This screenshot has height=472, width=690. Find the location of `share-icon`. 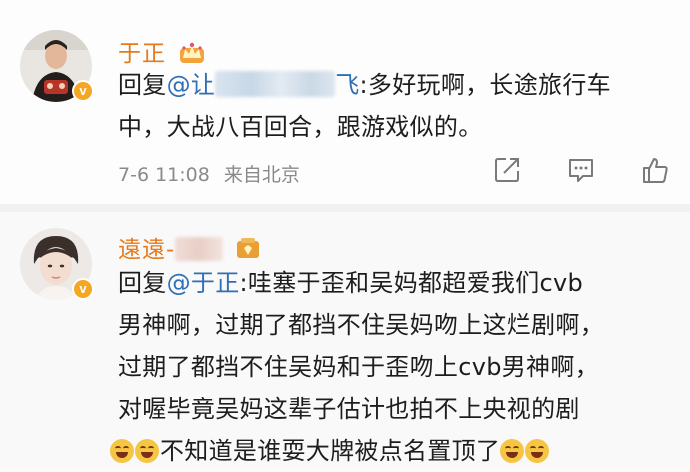

share-icon is located at coordinates (507, 170).